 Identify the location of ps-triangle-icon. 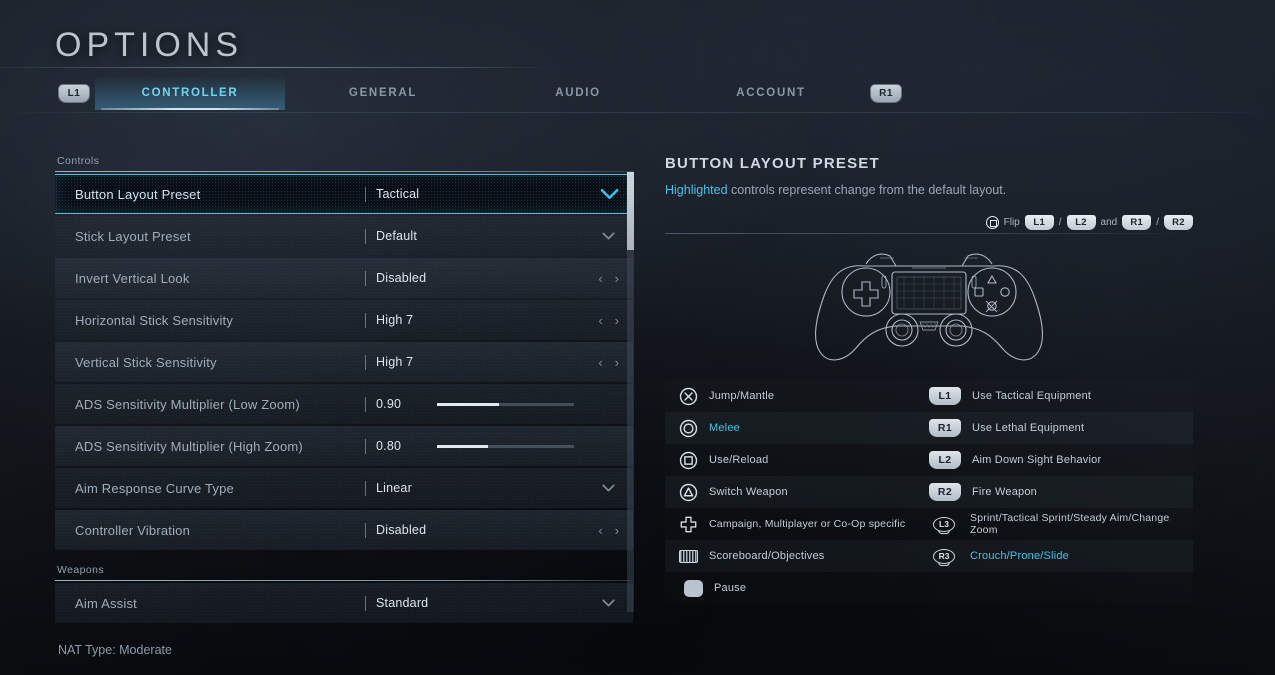
(688, 492).